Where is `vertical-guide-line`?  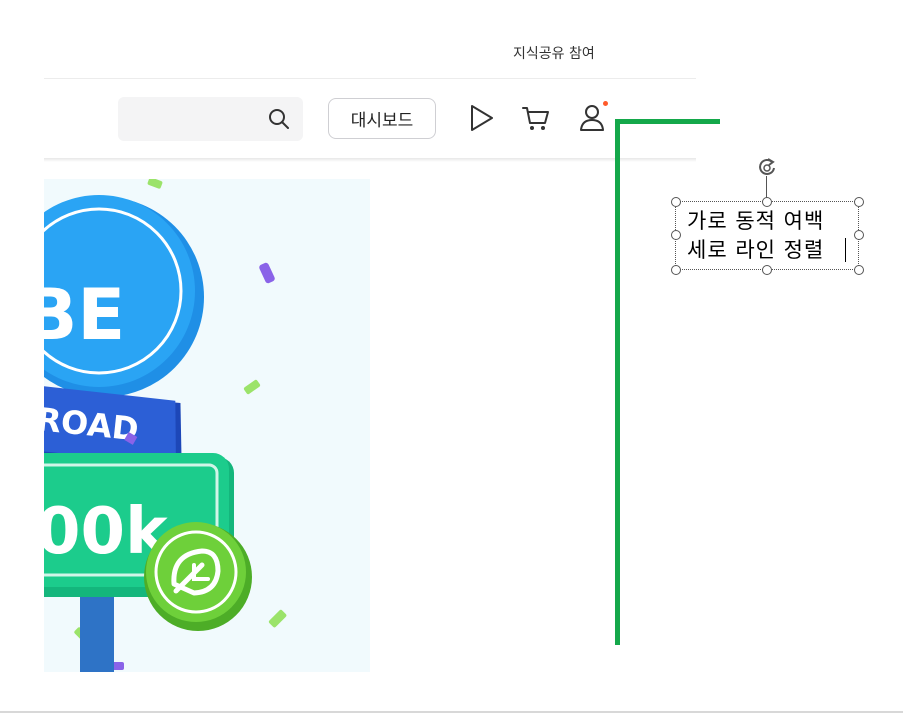
vertical-guide-line is located at coordinates (617, 382).